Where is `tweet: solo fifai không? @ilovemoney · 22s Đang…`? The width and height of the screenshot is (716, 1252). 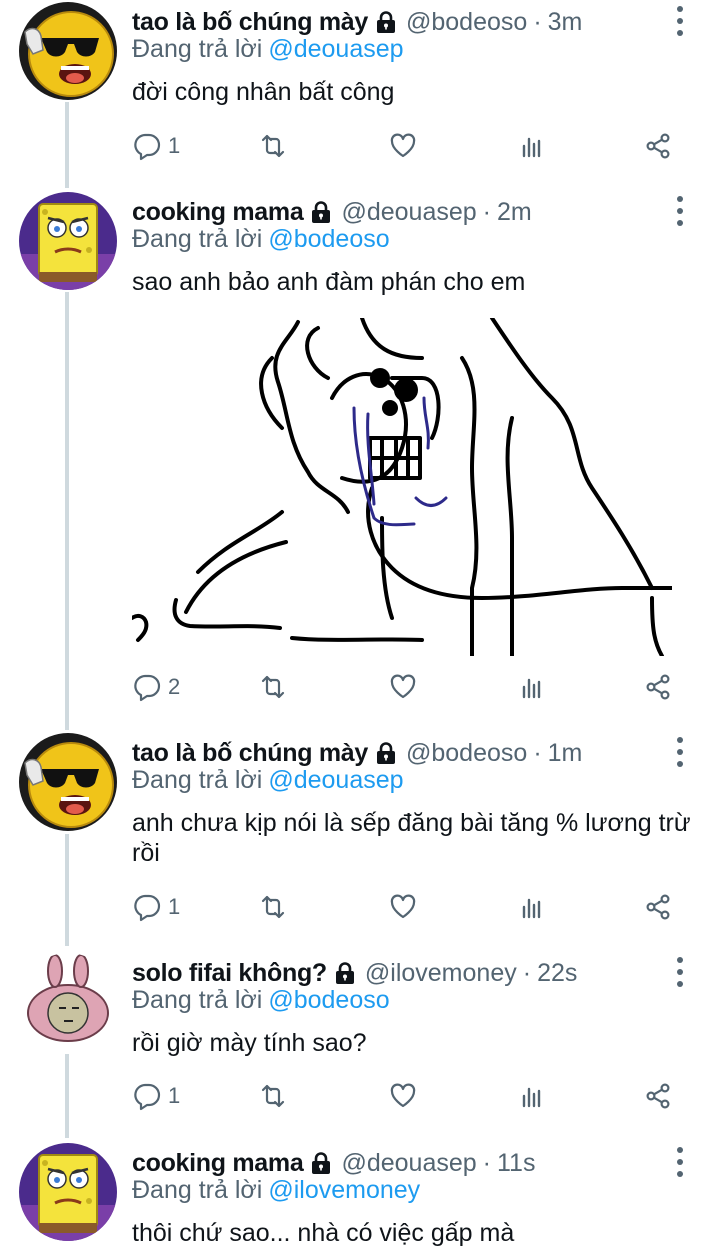
tweet: solo fifai không? @ilovemoney · 22s Đang… is located at coordinates (358, 1038).